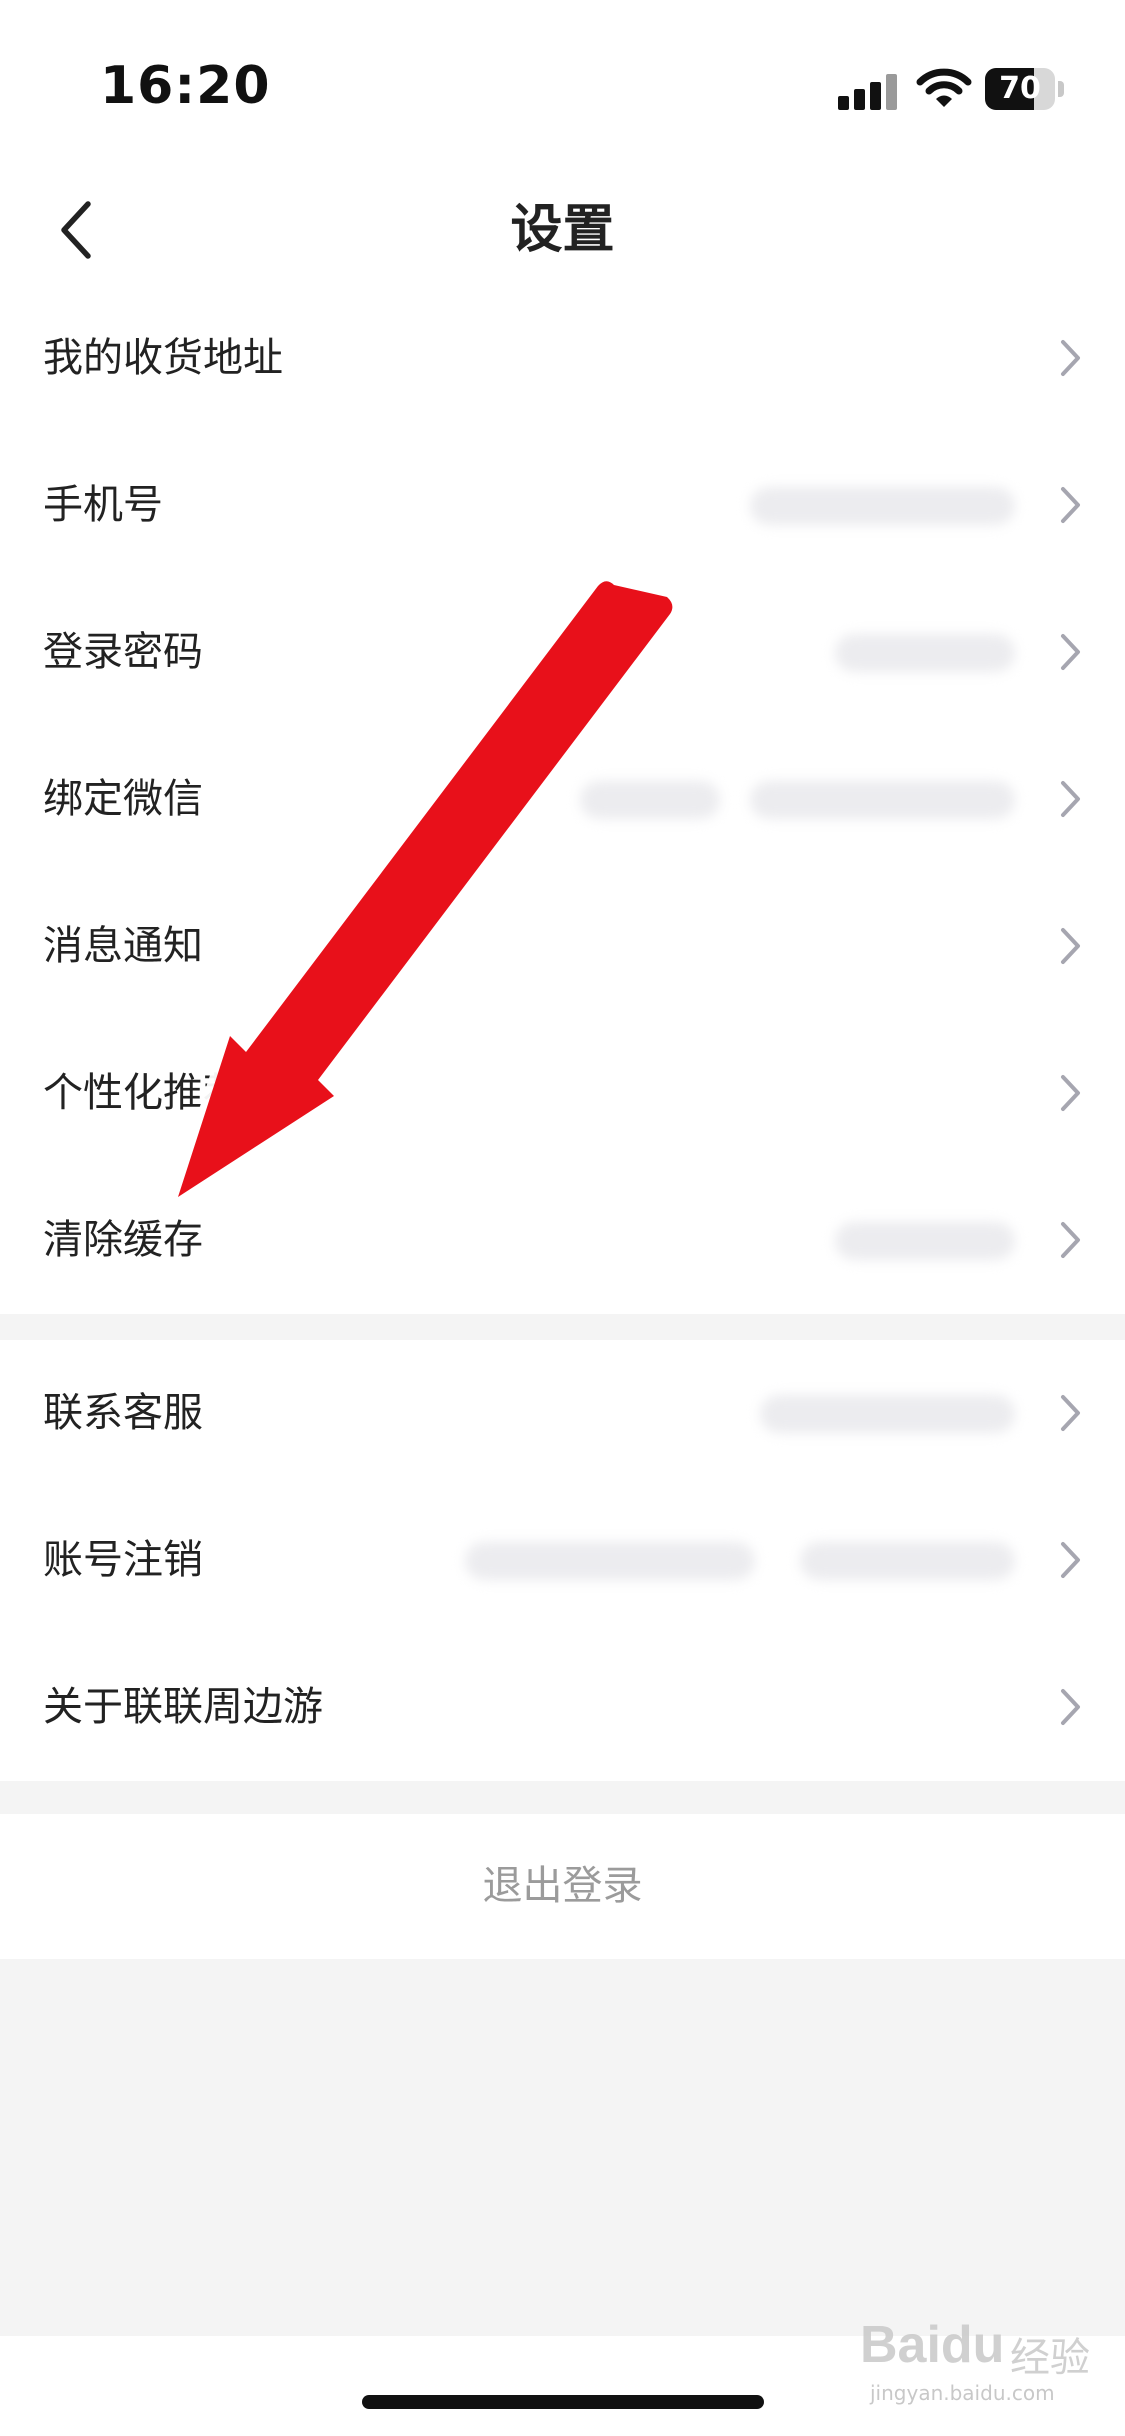 This screenshot has height=2436, width=1125. I want to click on row-label: 消息通知, so click(123, 946).